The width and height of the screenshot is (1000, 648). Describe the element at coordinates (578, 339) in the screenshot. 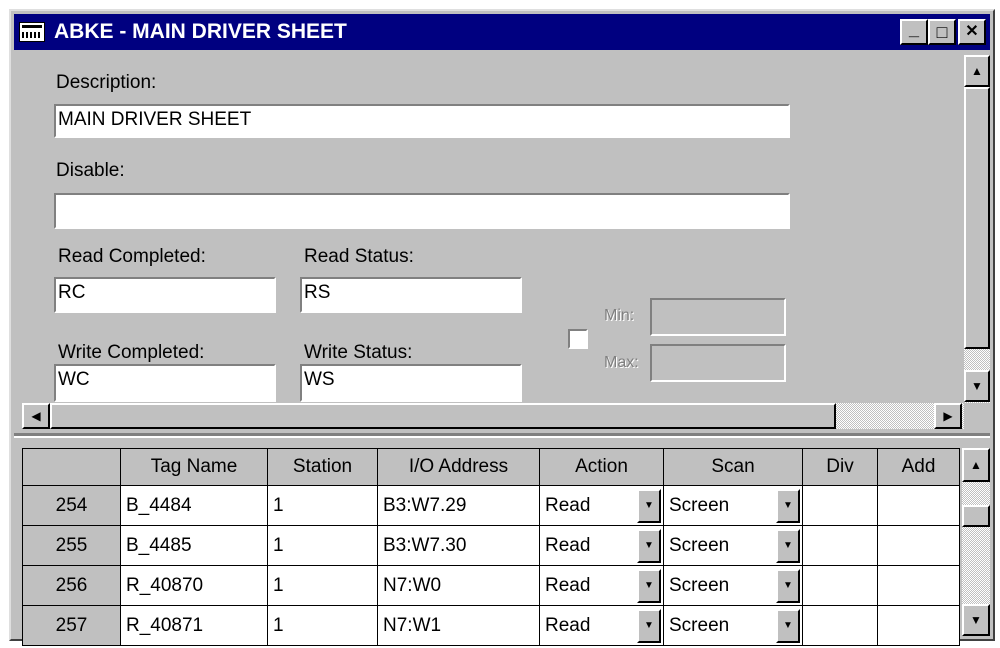

I see `range-checkbox` at that location.